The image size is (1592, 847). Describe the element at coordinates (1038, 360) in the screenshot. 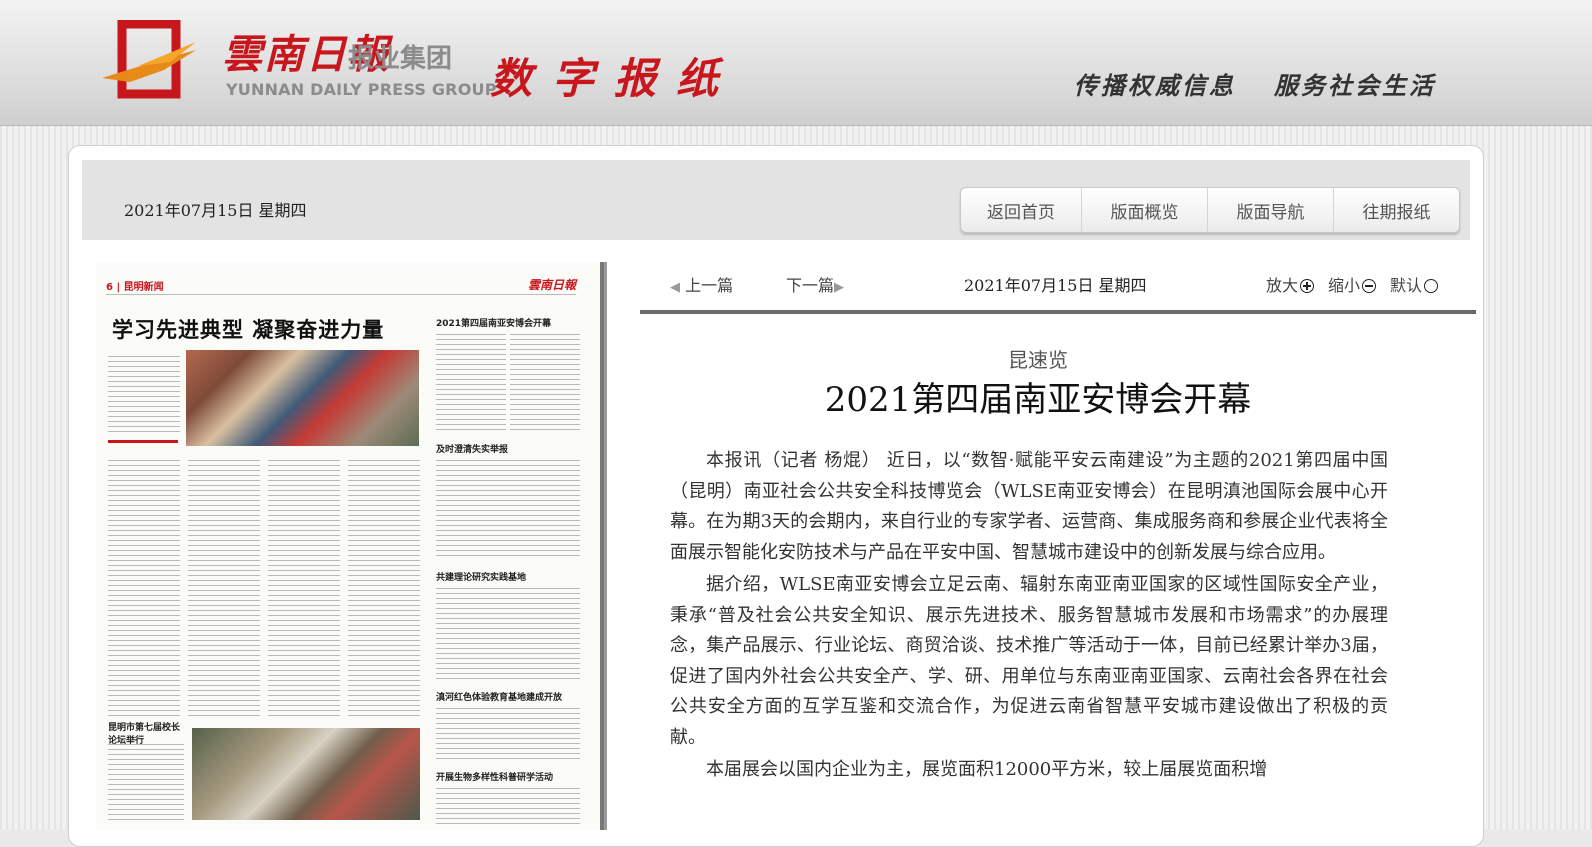

I see `article-kicker: 昆速览` at that location.